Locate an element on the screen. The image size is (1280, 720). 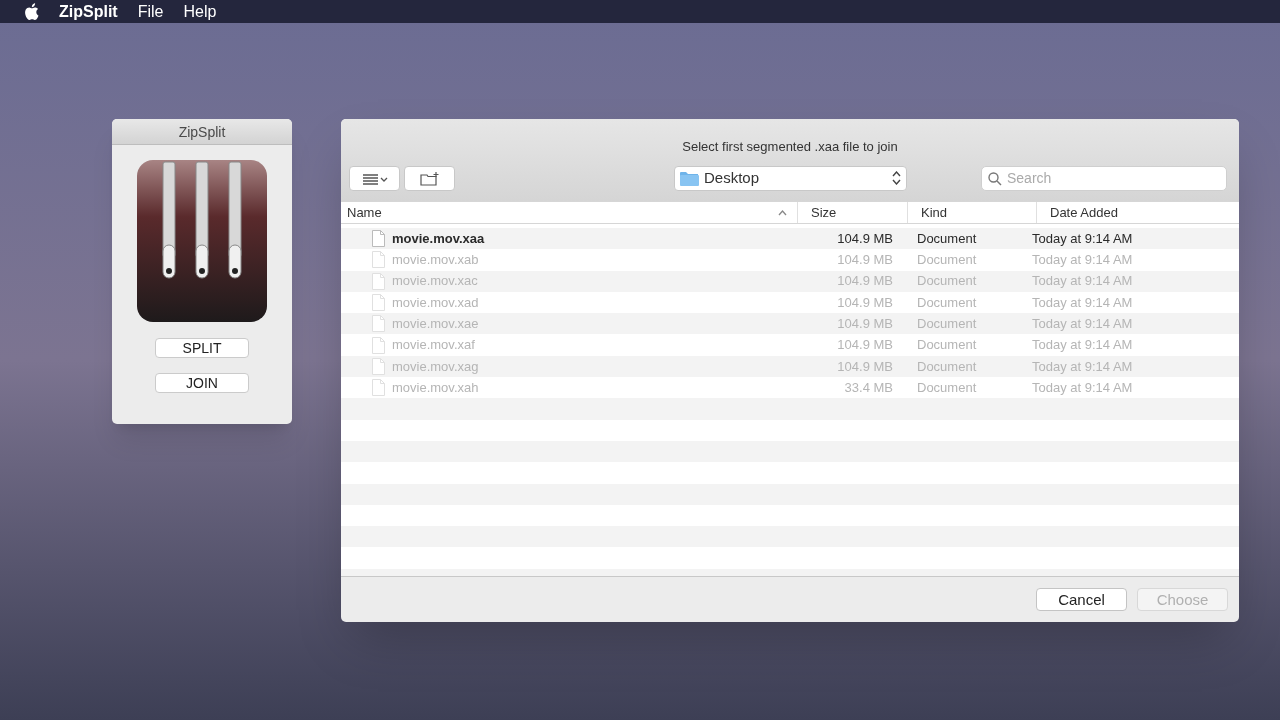
search-icon is located at coordinates (995, 178).